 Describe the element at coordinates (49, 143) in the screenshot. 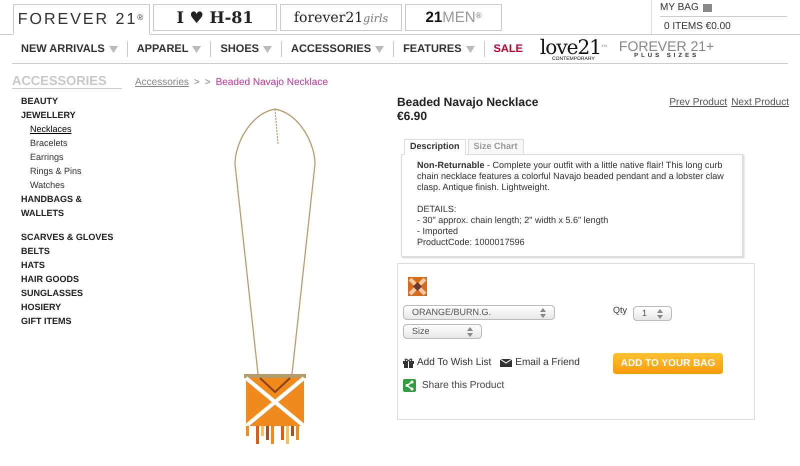

I see `subcategory-link: Bracelets` at that location.